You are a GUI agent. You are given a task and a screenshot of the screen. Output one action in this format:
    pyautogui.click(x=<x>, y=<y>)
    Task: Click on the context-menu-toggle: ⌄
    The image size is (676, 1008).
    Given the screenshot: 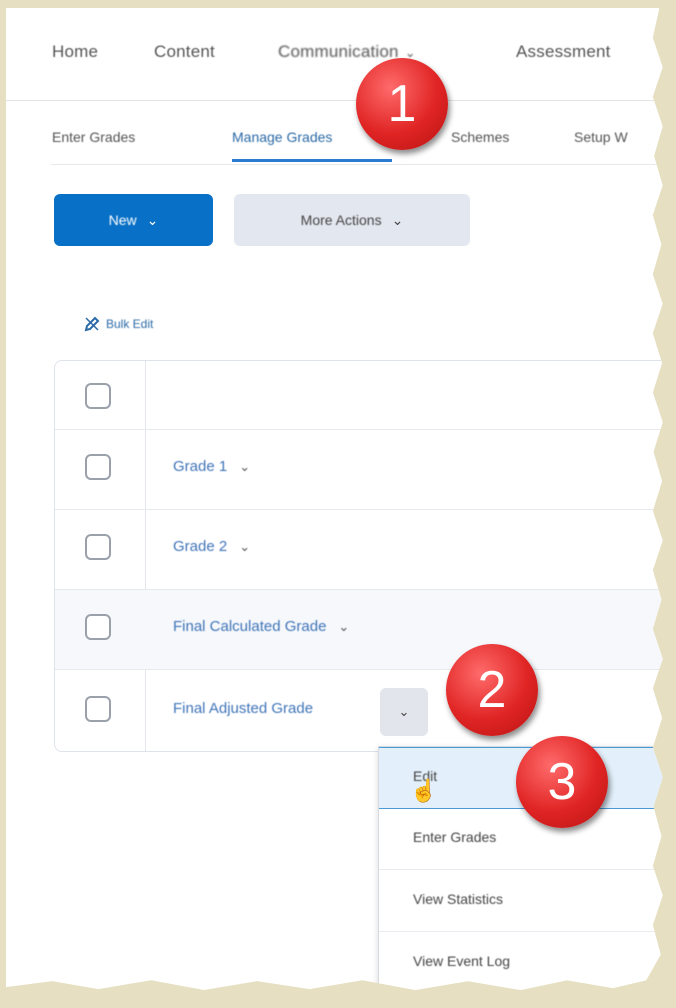 What is the action you would take?
    pyautogui.click(x=404, y=712)
    